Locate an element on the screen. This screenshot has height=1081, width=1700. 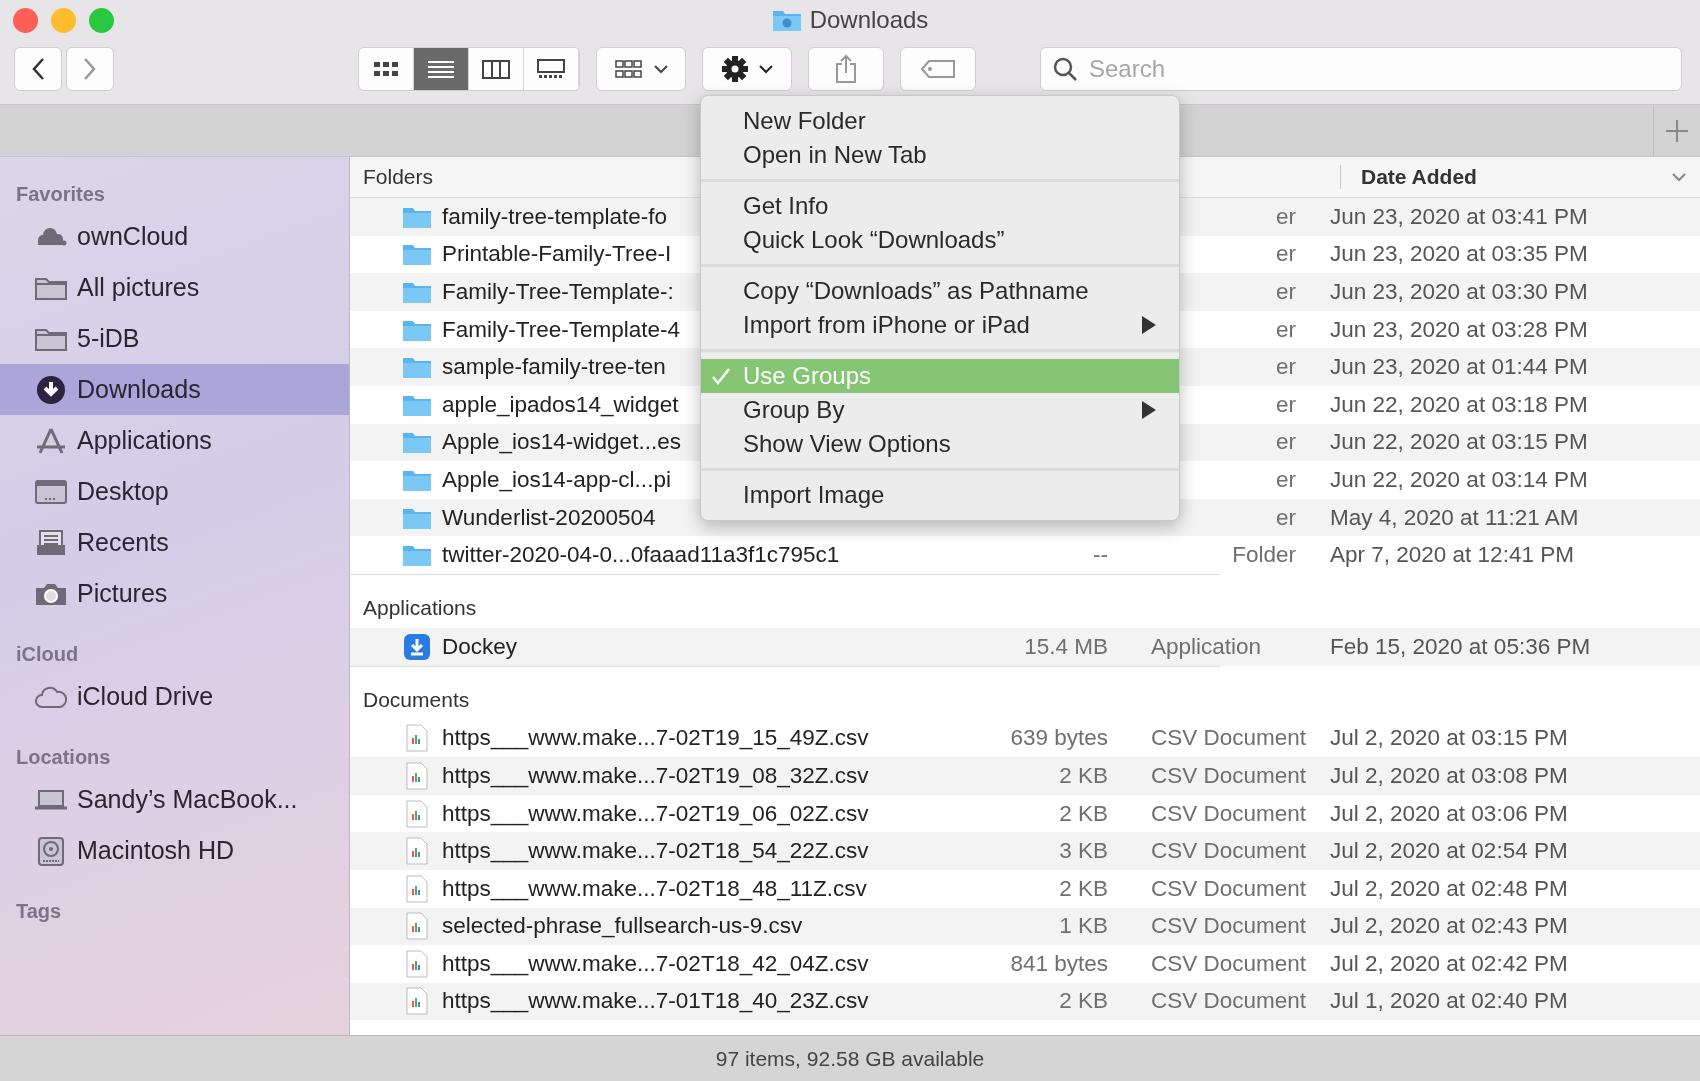
group-heading: Folders is located at coordinates (398, 177).